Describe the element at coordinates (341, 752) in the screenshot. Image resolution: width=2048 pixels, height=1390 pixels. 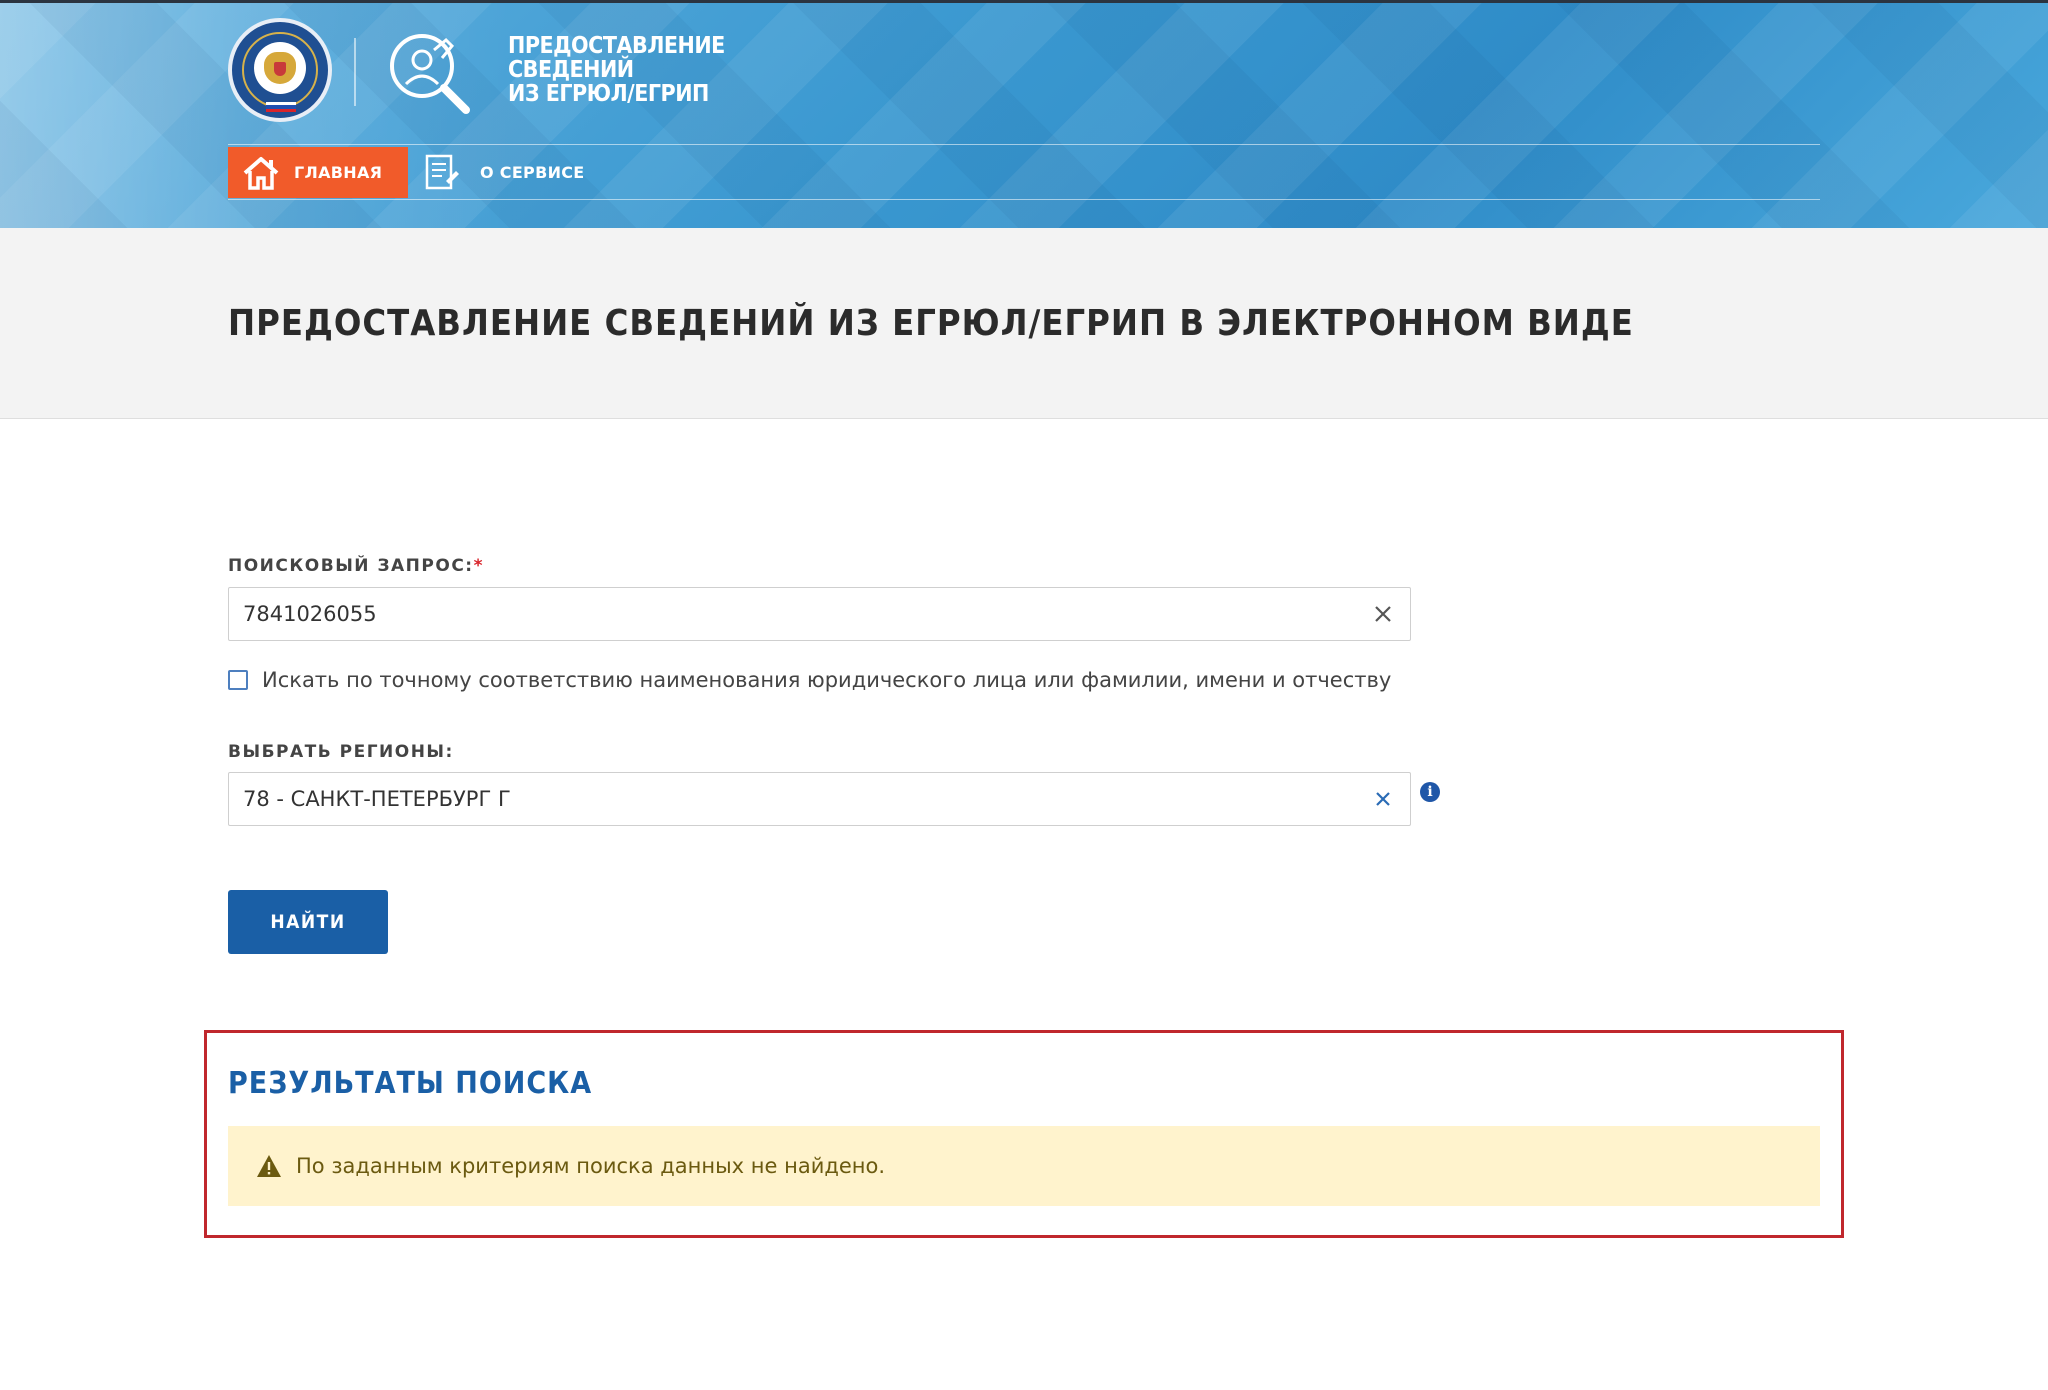
I see `regions-label: ВЫБРАТЬ РЕГИОНЫ:` at that location.